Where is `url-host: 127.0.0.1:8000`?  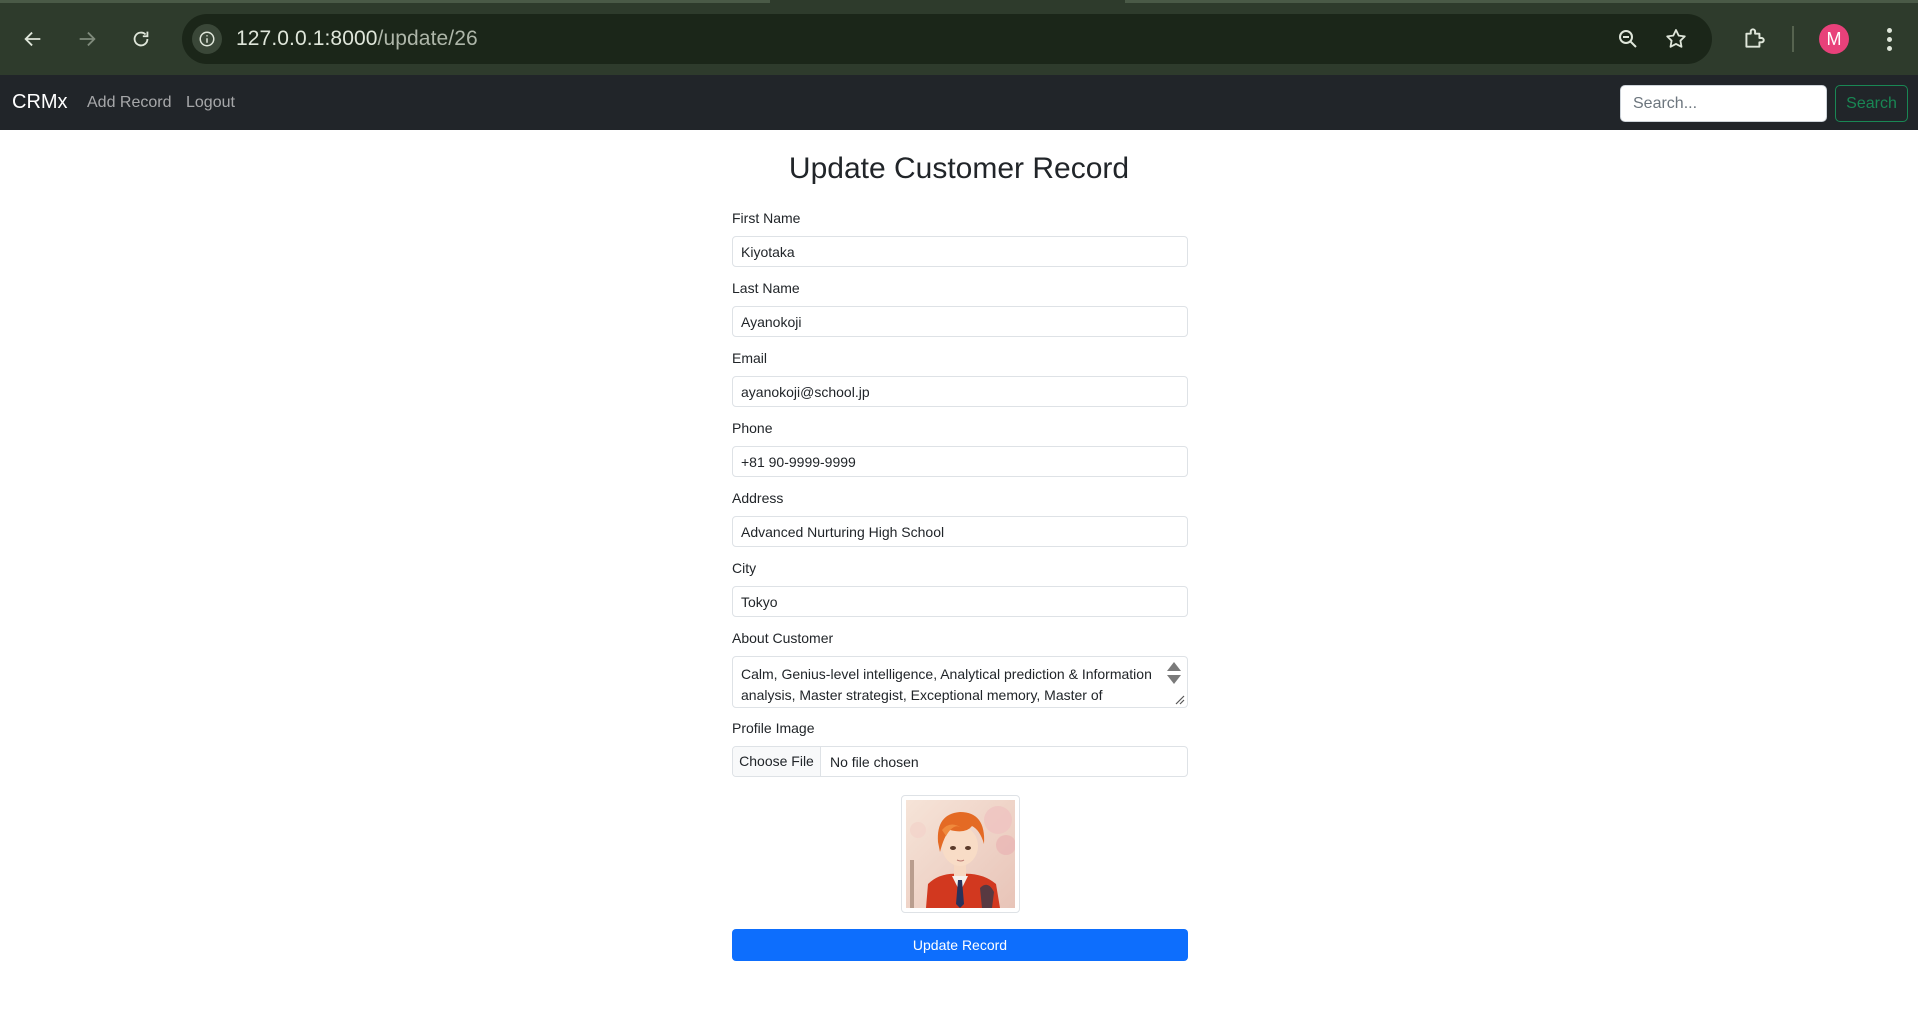 url-host: 127.0.0.1:8000 is located at coordinates (307, 38).